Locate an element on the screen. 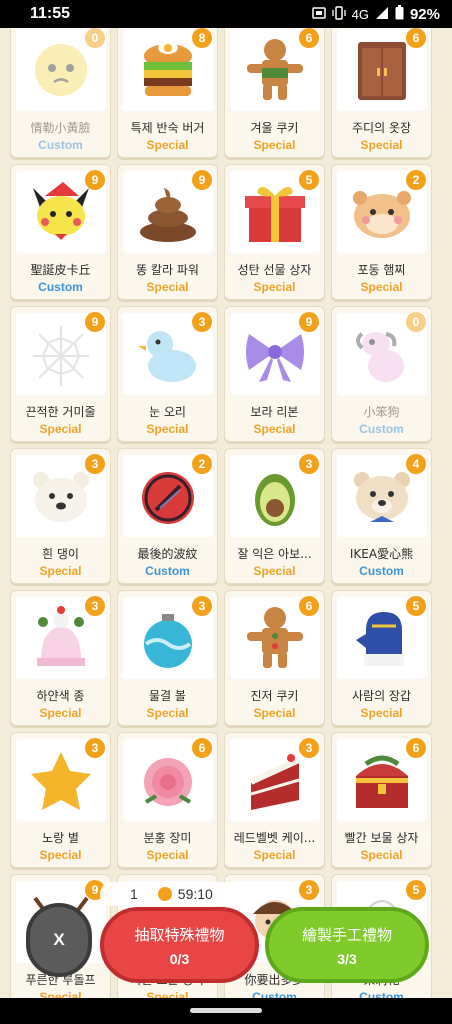  battery-icon is located at coordinates (399, 14).